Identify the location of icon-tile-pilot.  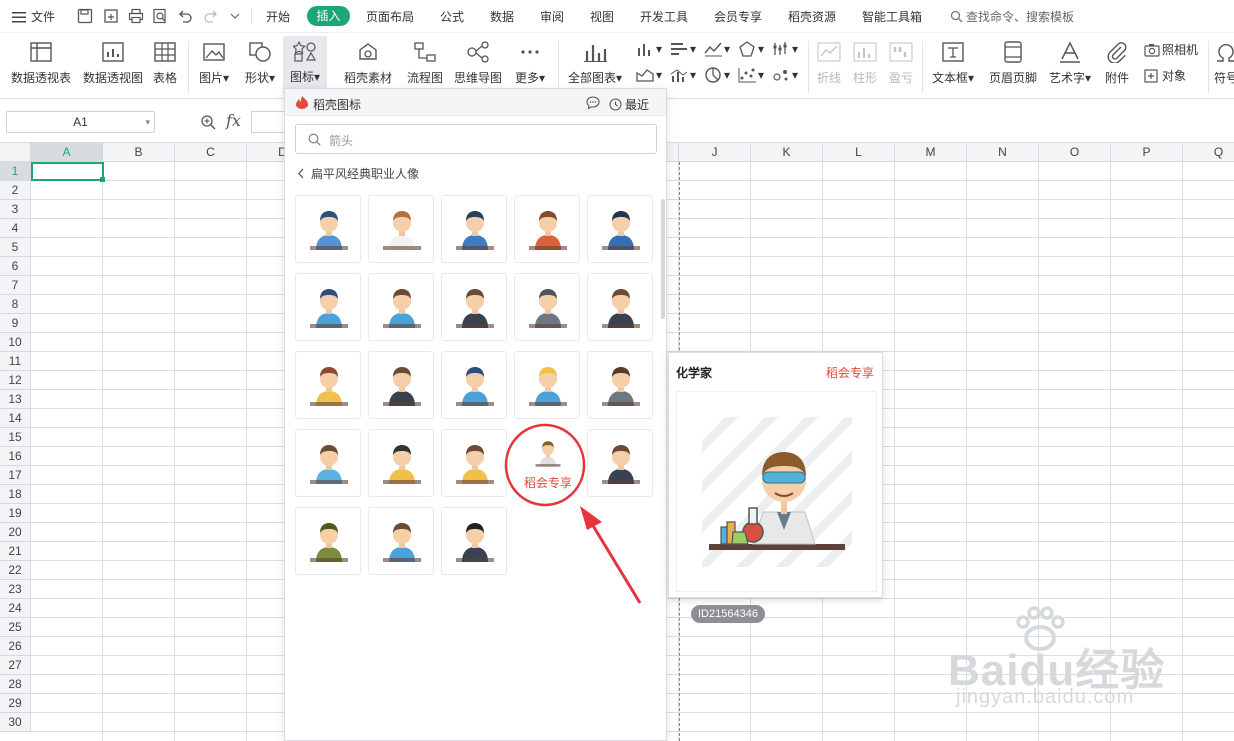
(328, 229).